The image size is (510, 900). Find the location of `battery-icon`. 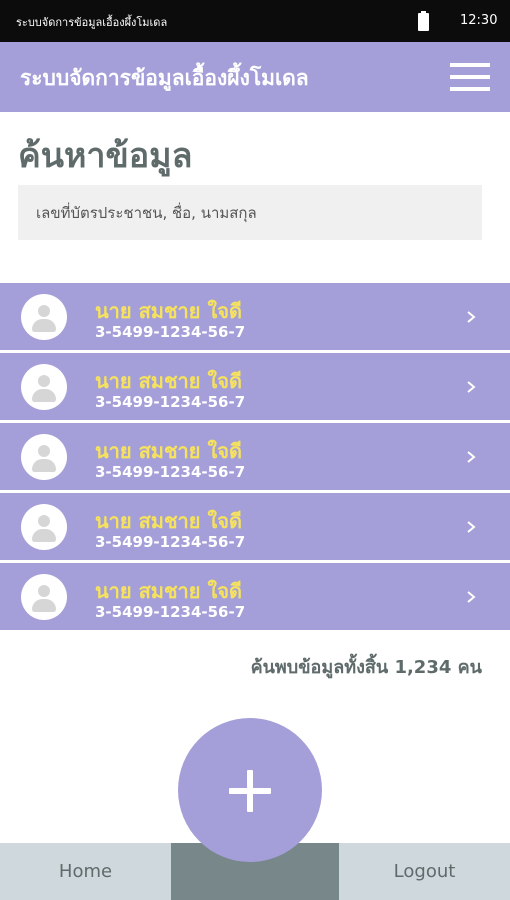

battery-icon is located at coordinates (423, 21).